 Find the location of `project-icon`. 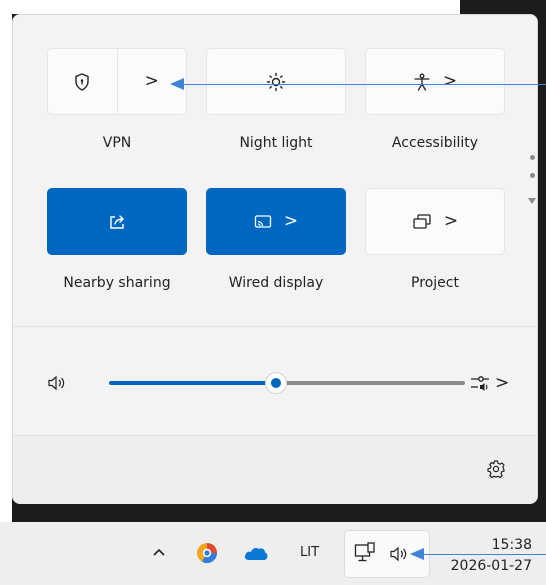

project-icon is located at coordinates (422, 221).